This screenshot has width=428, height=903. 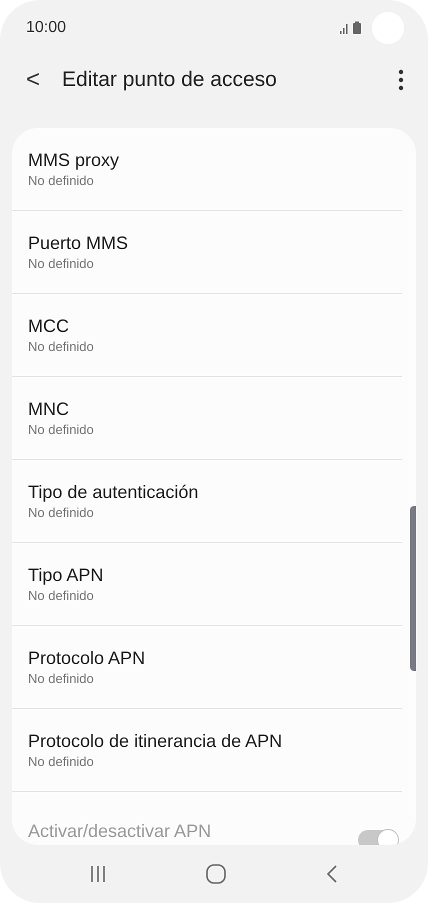 I want to click on setting-item: MMS proxy No definido, so click(x=207, y=169).